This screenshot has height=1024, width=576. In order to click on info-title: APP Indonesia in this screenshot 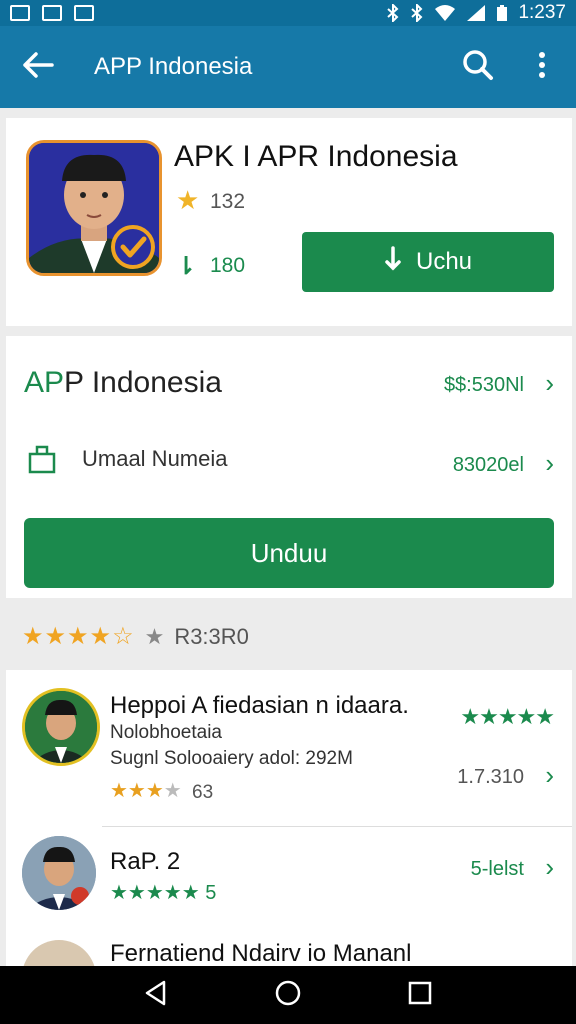, I will do `click(123, 383)`.